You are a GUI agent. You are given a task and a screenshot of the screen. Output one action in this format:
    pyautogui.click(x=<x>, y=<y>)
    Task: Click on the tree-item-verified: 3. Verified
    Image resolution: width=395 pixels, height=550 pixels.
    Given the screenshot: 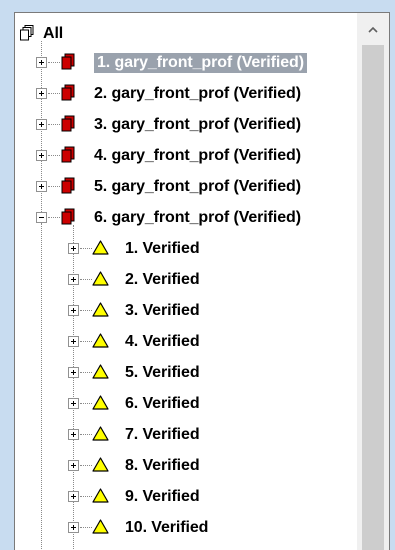 What is the action you would take?
    pyautogui.click(x=186, y=310)
    